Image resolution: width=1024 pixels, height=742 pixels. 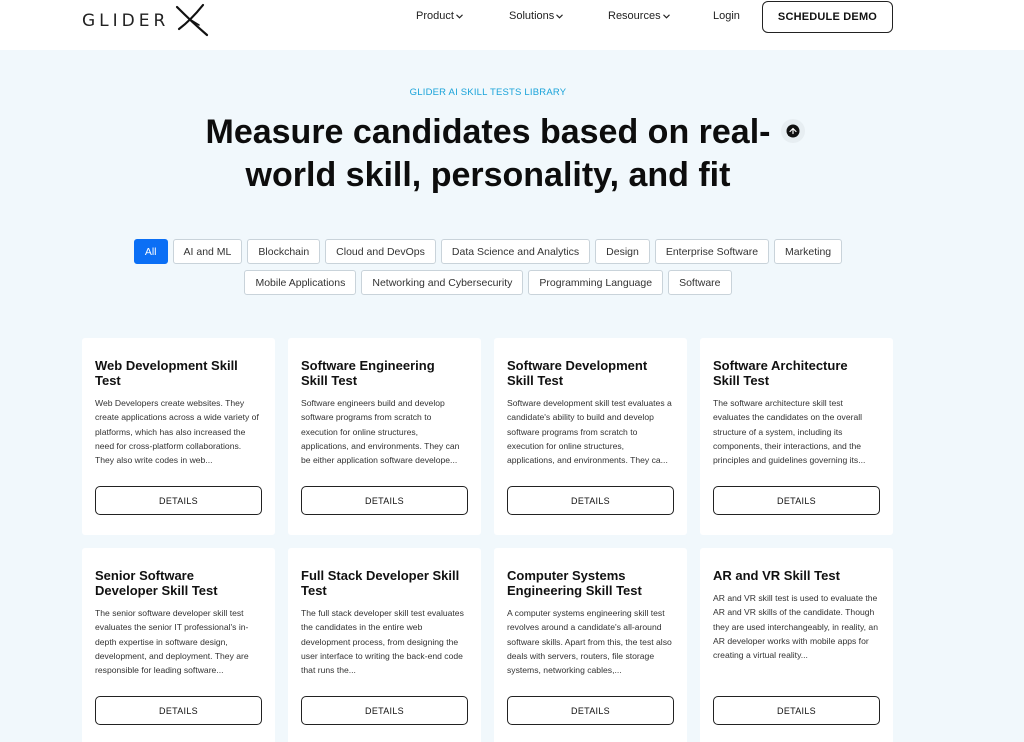 I want to click on nav-solutions-label: Solutions, so click(x=532, y=16).